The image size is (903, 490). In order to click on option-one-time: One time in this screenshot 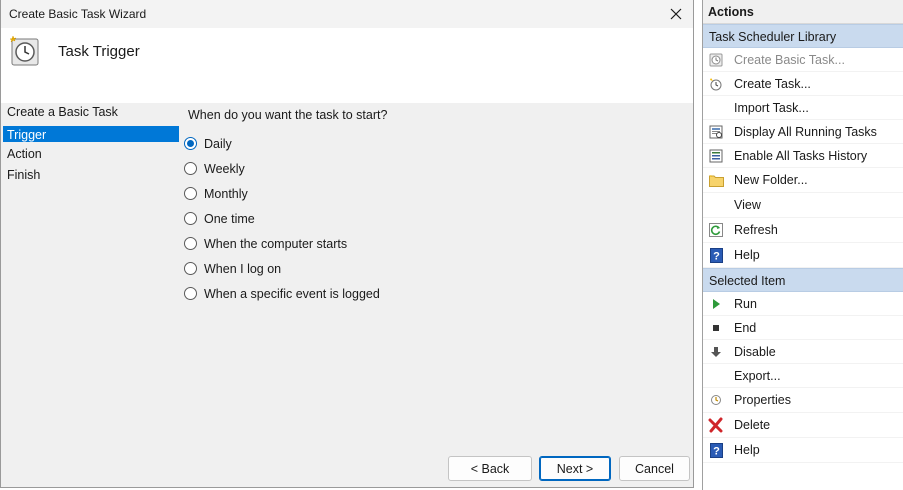, I will do `click(282, 218)`.